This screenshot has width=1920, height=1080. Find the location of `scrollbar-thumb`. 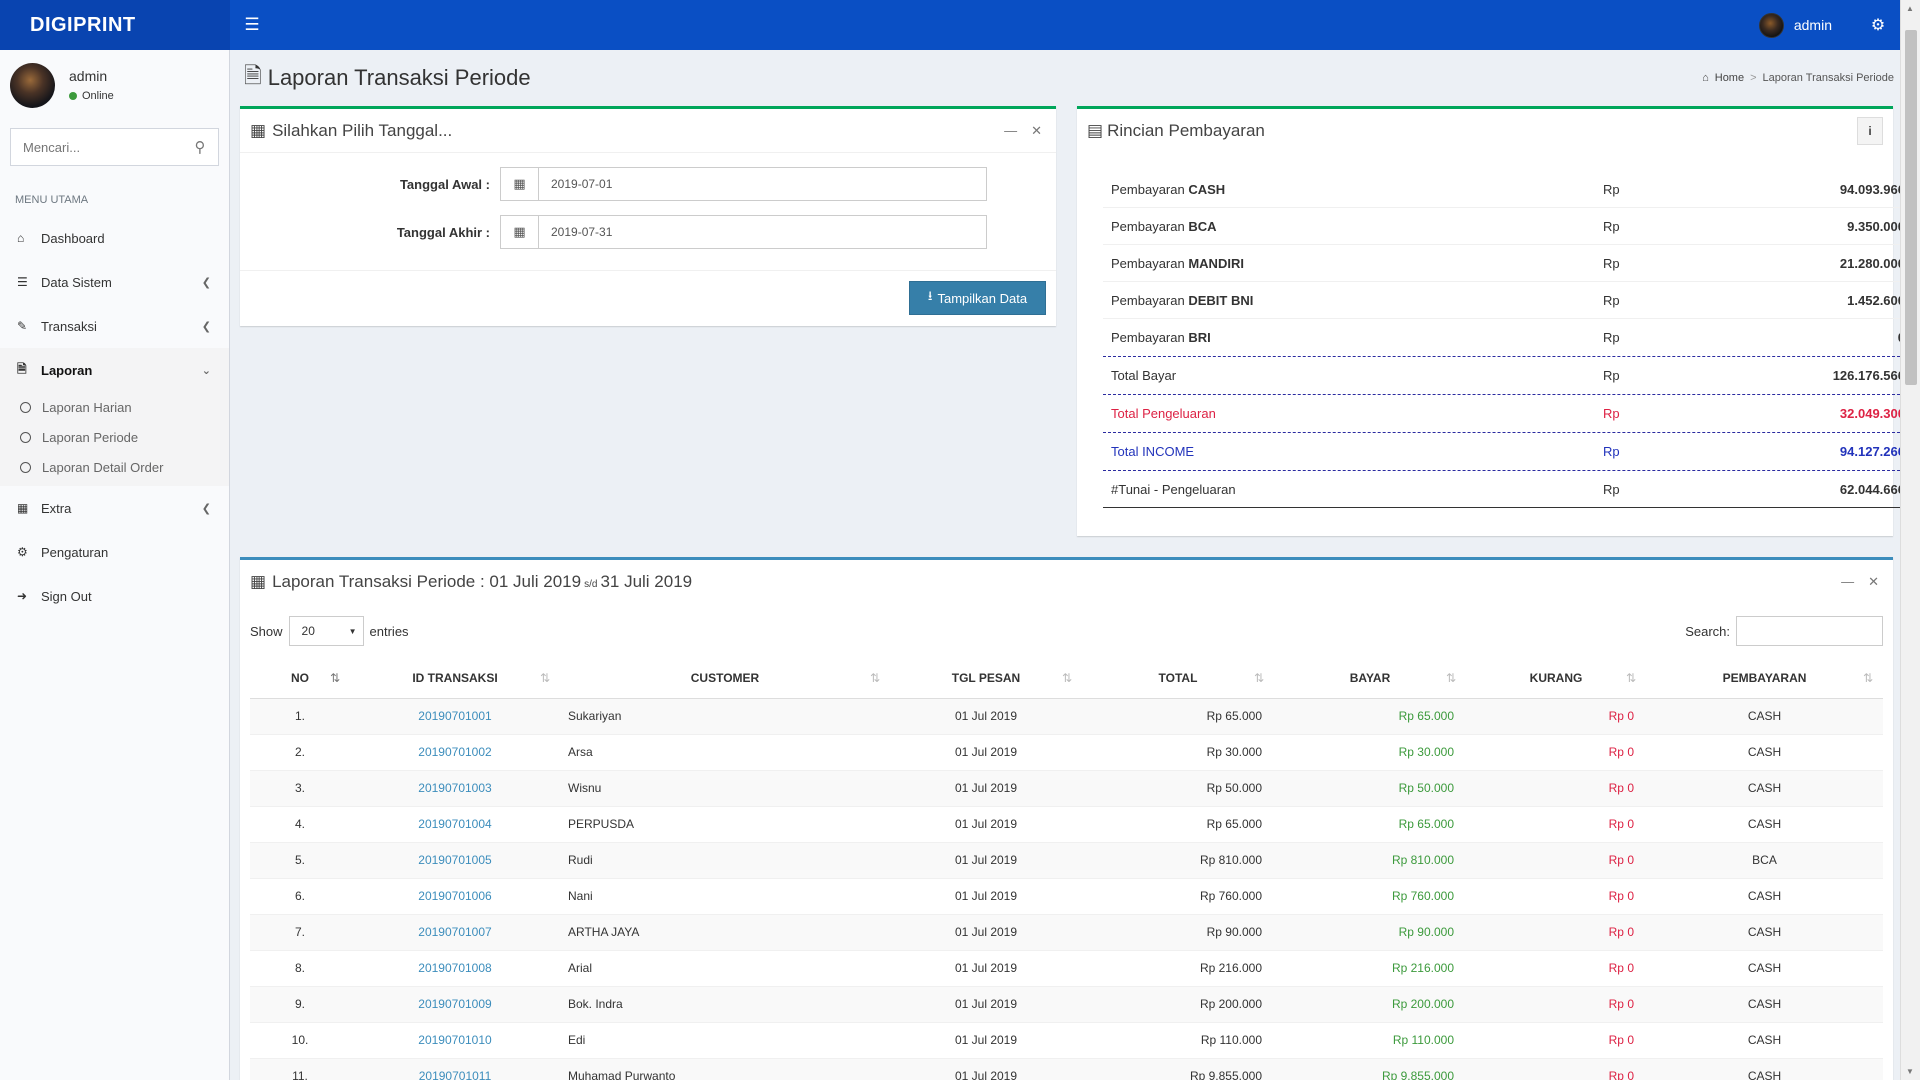

scrollbar-thumb is located at coordinates (1911, 207).